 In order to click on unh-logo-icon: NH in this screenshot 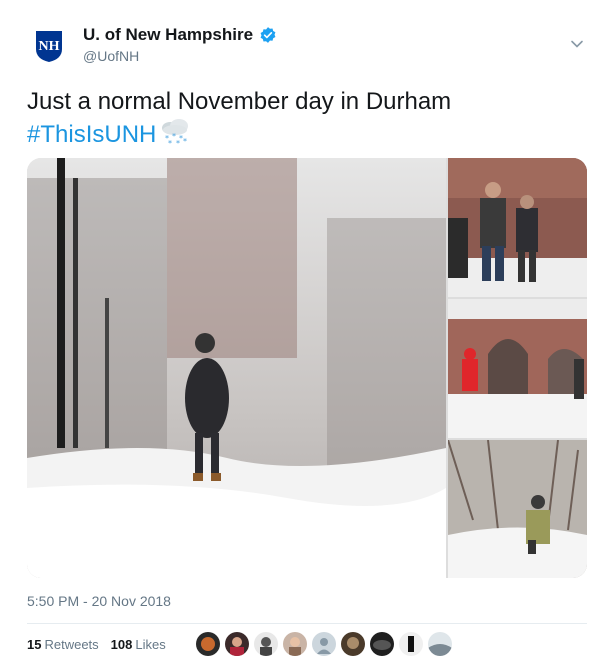, I will do `click(49, 46)`.